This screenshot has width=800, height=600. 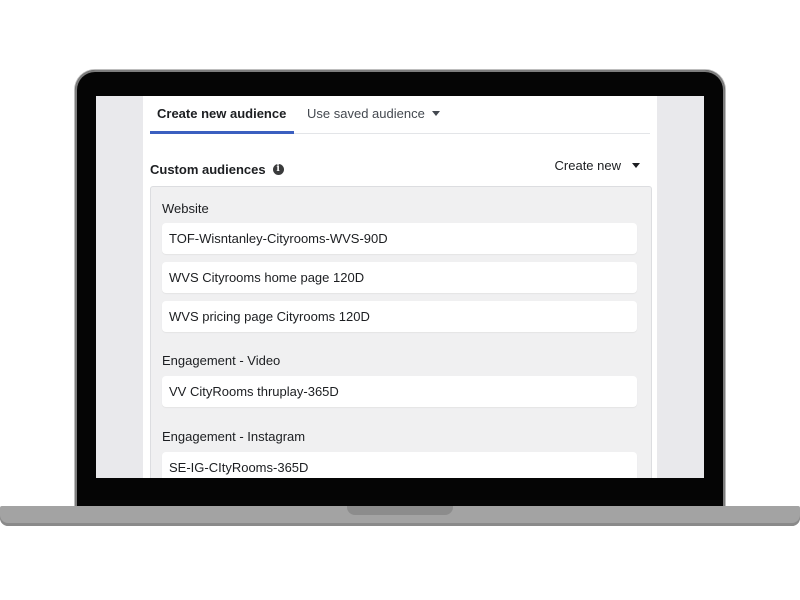 What do you see at coordinates (221, 360) in the screenshot?
I see `group-label-engagement-video: Engagement - Video` at bounding box center [221, 360].